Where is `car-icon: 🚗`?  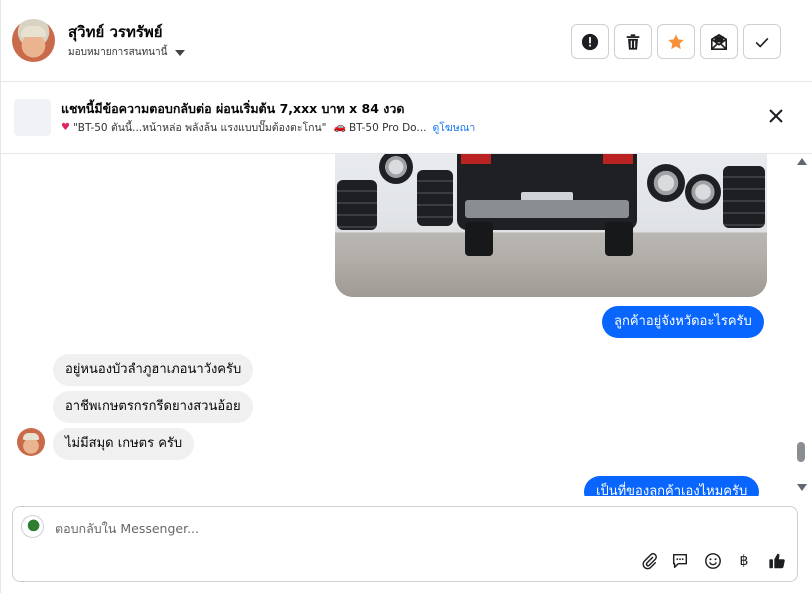
car-icon: 🚗 is located at coordinates (339, 127).